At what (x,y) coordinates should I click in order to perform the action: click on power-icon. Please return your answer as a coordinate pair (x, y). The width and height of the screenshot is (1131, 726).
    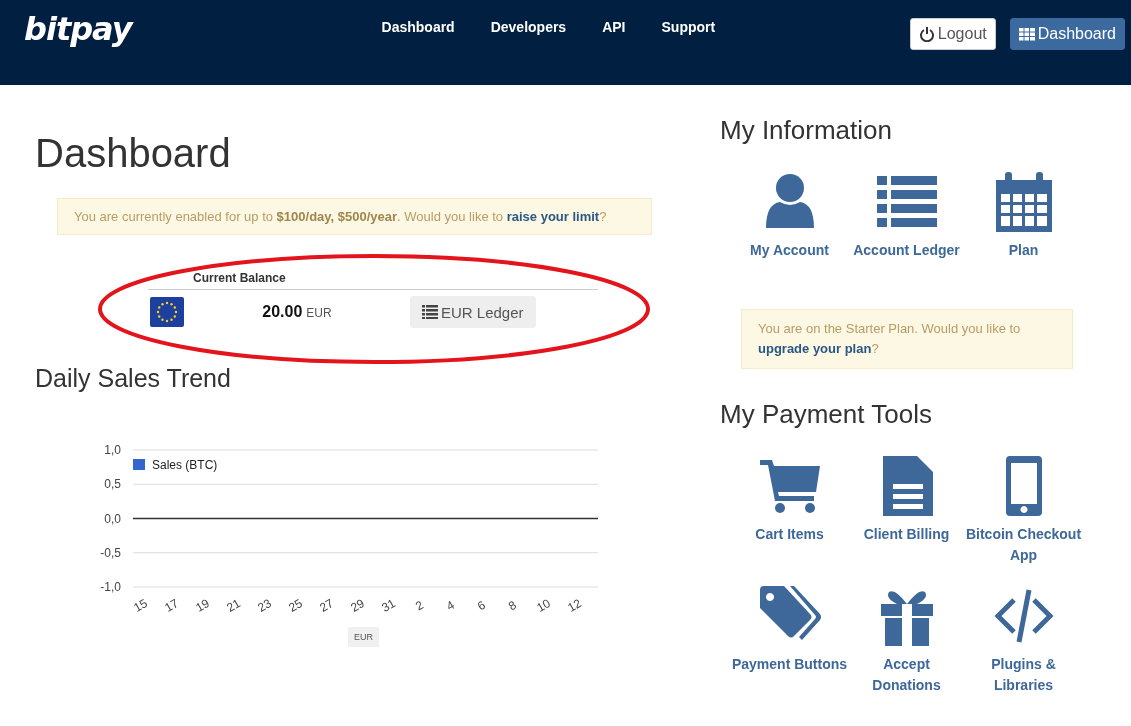
    Looking at the image, I should click on (926, 34).